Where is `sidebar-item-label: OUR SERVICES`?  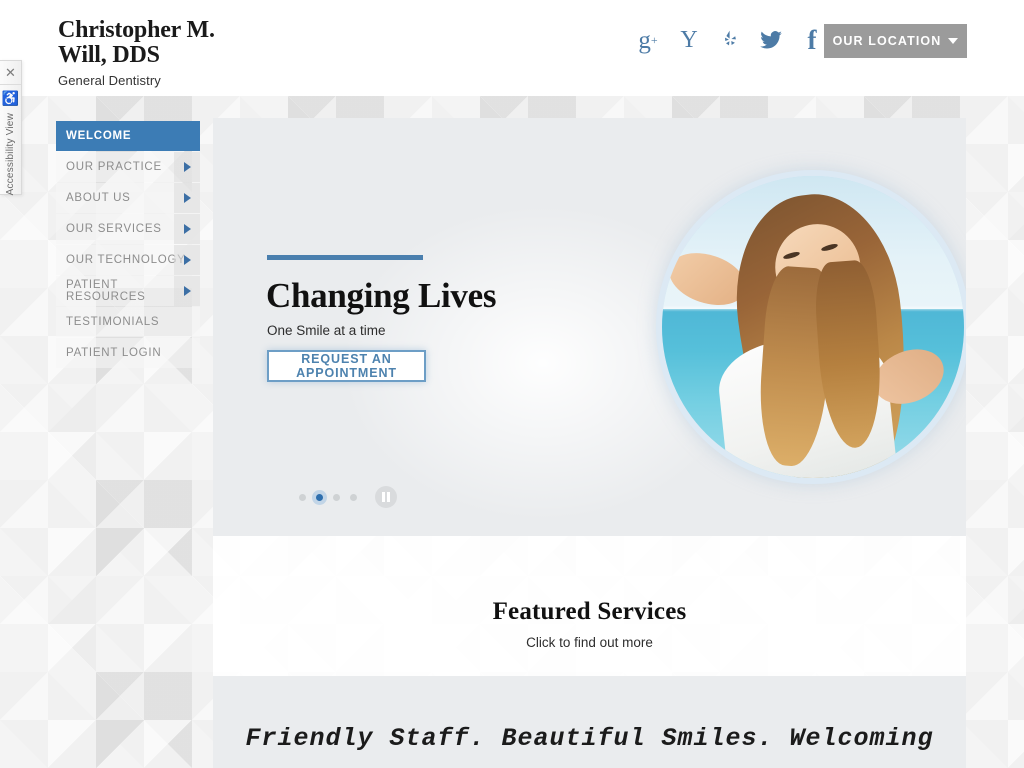
sidebar-item-label: OUR SERVICES is located at coordinates (114, 229).